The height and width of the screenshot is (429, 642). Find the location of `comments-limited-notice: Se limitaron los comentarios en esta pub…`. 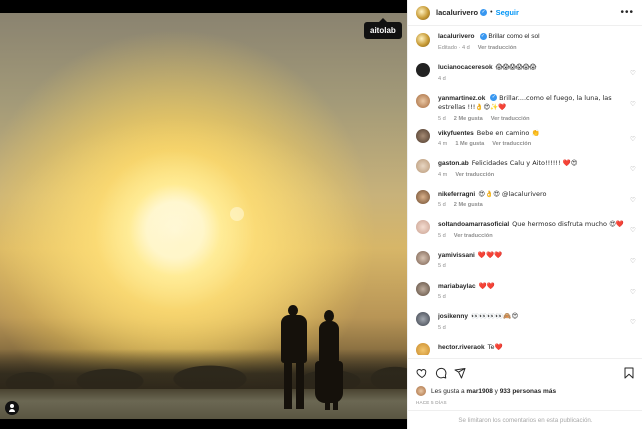

comments-limited-notice: Se limitaron los comentarios en esta pub… is located at coordinates (525, 419).